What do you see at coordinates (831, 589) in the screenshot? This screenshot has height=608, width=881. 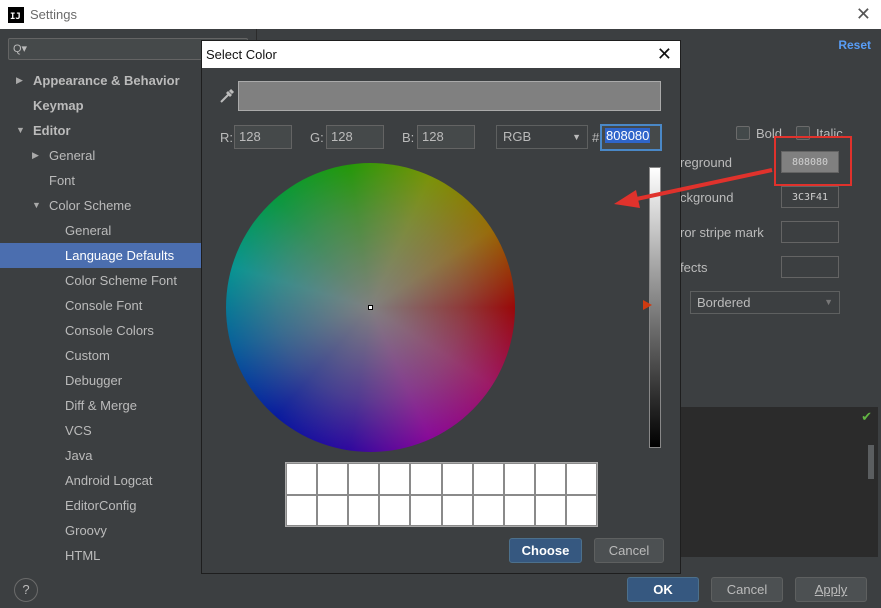 I see `apply-button: Apply` at bounding box center [831, 589].